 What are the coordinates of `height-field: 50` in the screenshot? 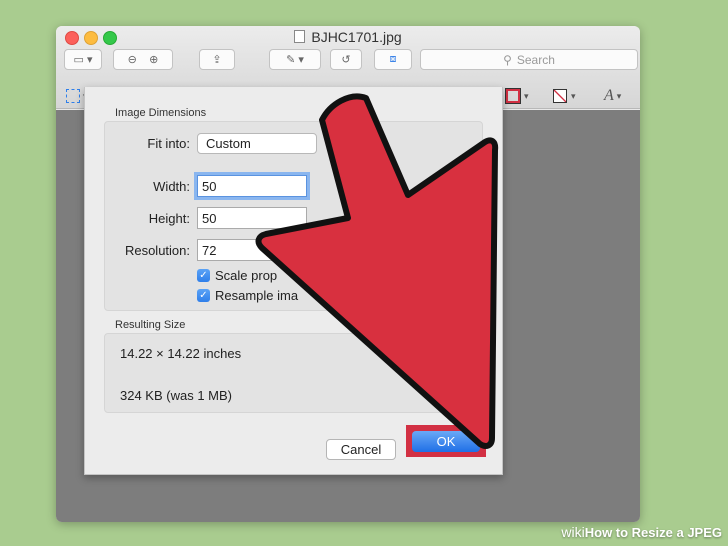 It's located at (252, 218).